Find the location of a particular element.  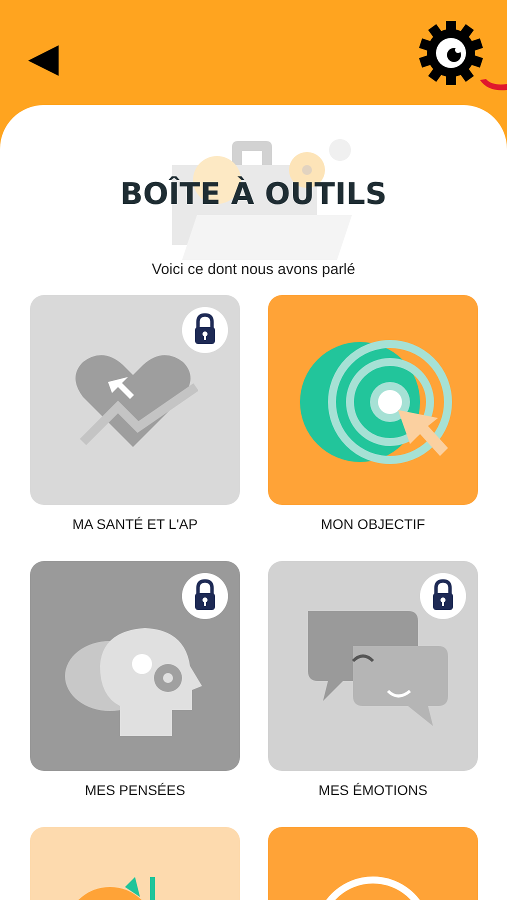

back-button: ◀ is located at coordinates (43, 58).